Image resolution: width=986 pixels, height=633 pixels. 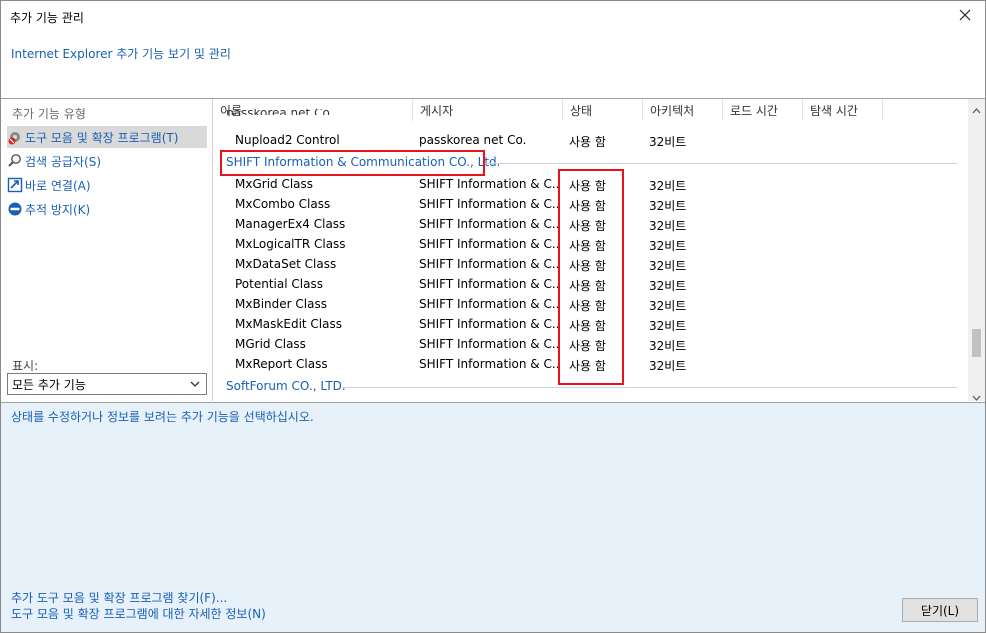 I want to click on cell-name: MxDataSet Class, so click(x=286, y=264).